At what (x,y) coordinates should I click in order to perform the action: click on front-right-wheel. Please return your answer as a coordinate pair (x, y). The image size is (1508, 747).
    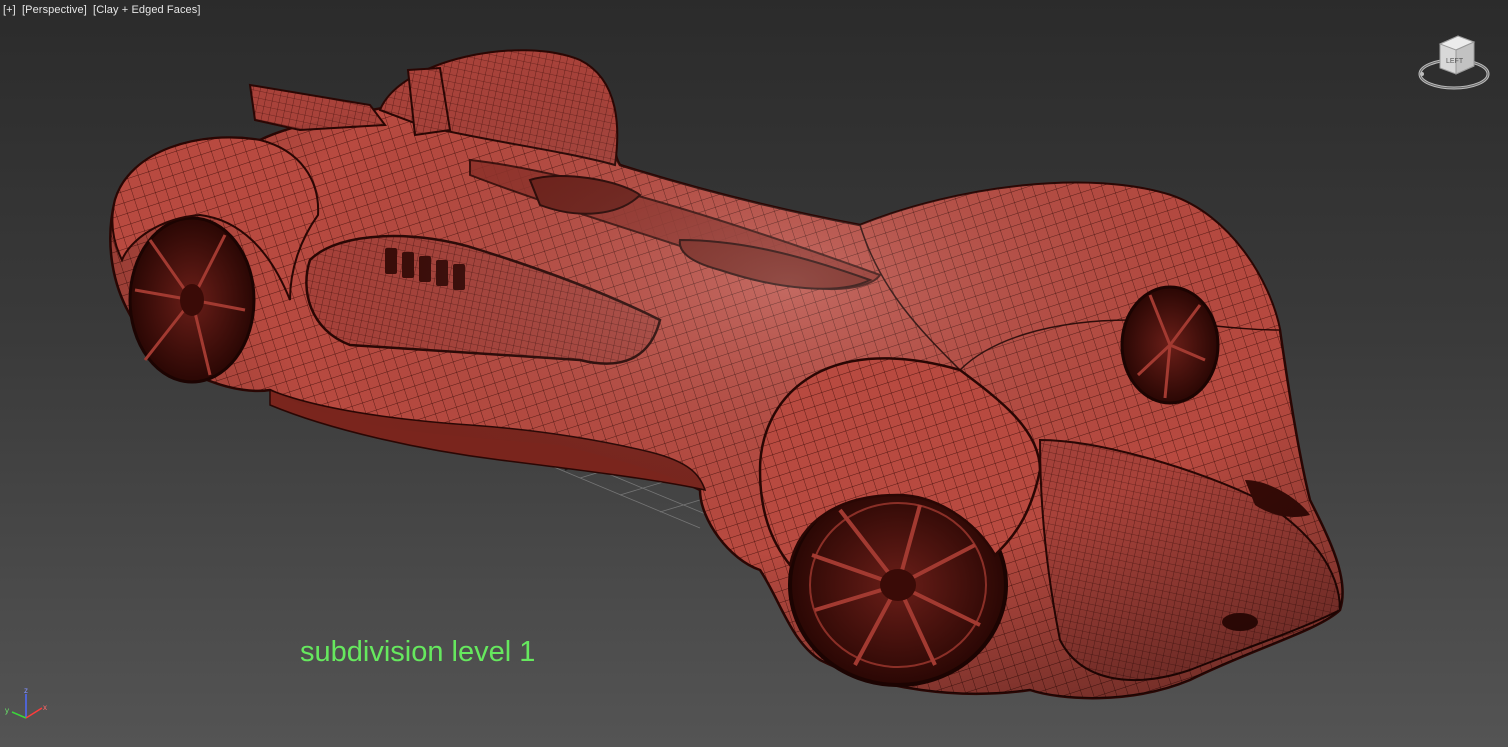
    Looking at the image, I should click on (1170, 345).